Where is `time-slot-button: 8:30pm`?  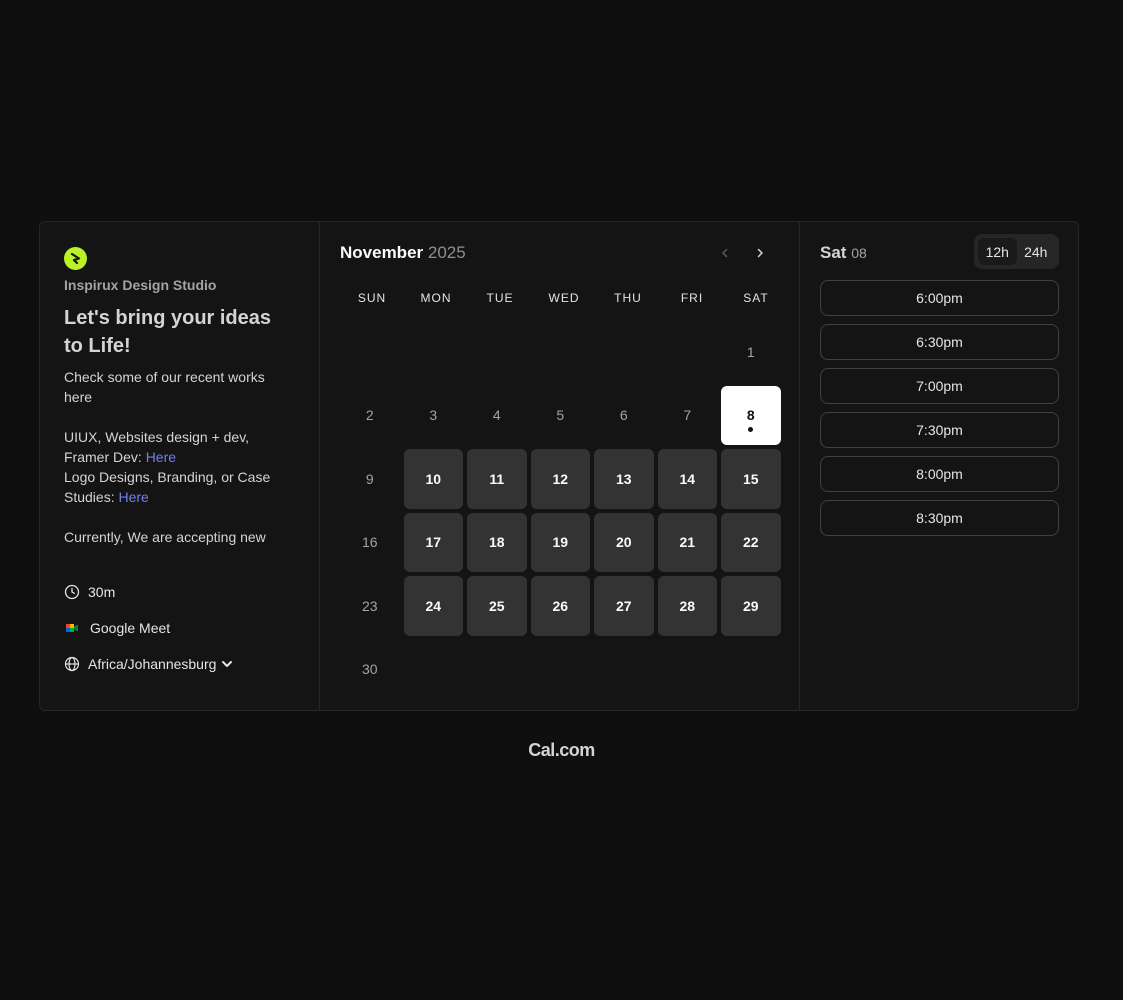 time-slot-button: 8:30pm is located at coordinates (939, 518).